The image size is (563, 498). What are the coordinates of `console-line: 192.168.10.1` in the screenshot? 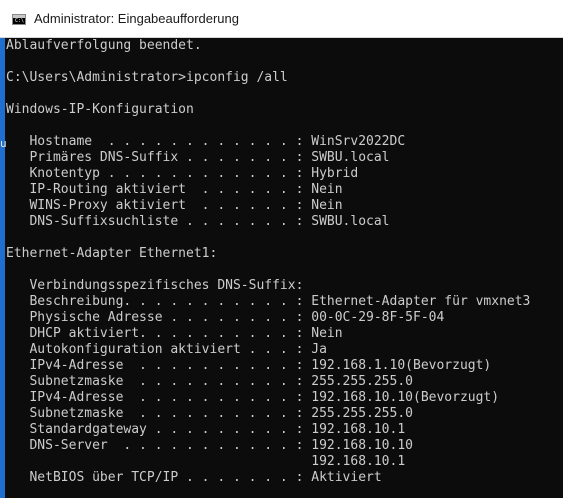 It's located at (206, 461).